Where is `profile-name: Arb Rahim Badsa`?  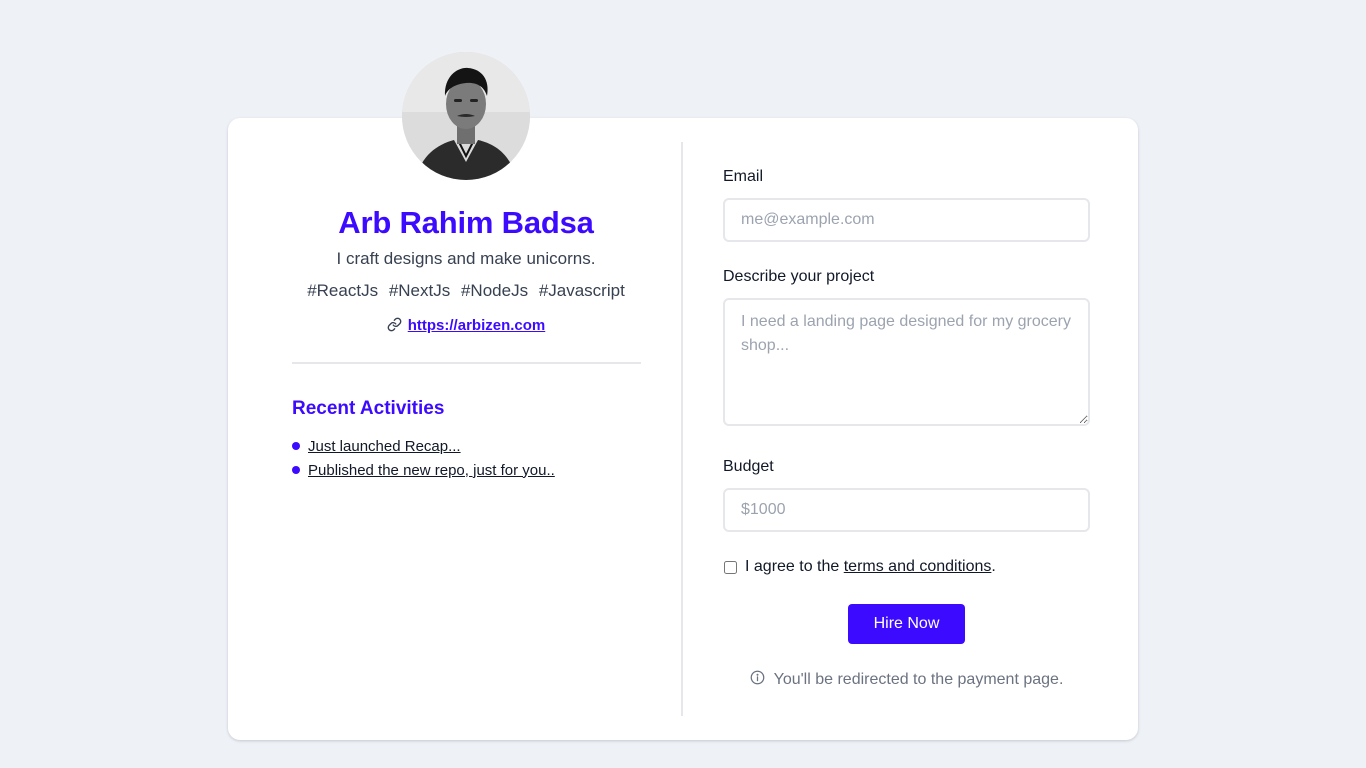
profile-name: Arb Rahim Badsa is located at coordinates (466, 222).